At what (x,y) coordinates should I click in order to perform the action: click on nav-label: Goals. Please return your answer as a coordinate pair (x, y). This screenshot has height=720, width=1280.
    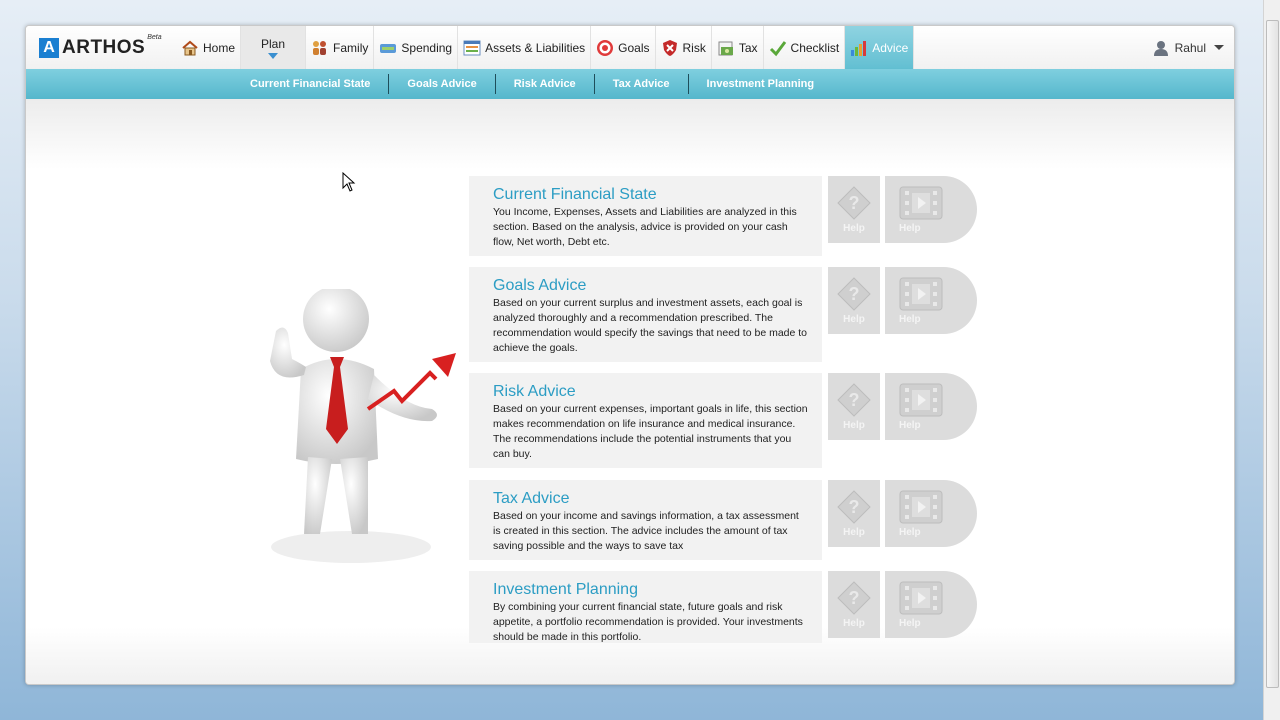
    Looking at the image, I should click on (634, 47).